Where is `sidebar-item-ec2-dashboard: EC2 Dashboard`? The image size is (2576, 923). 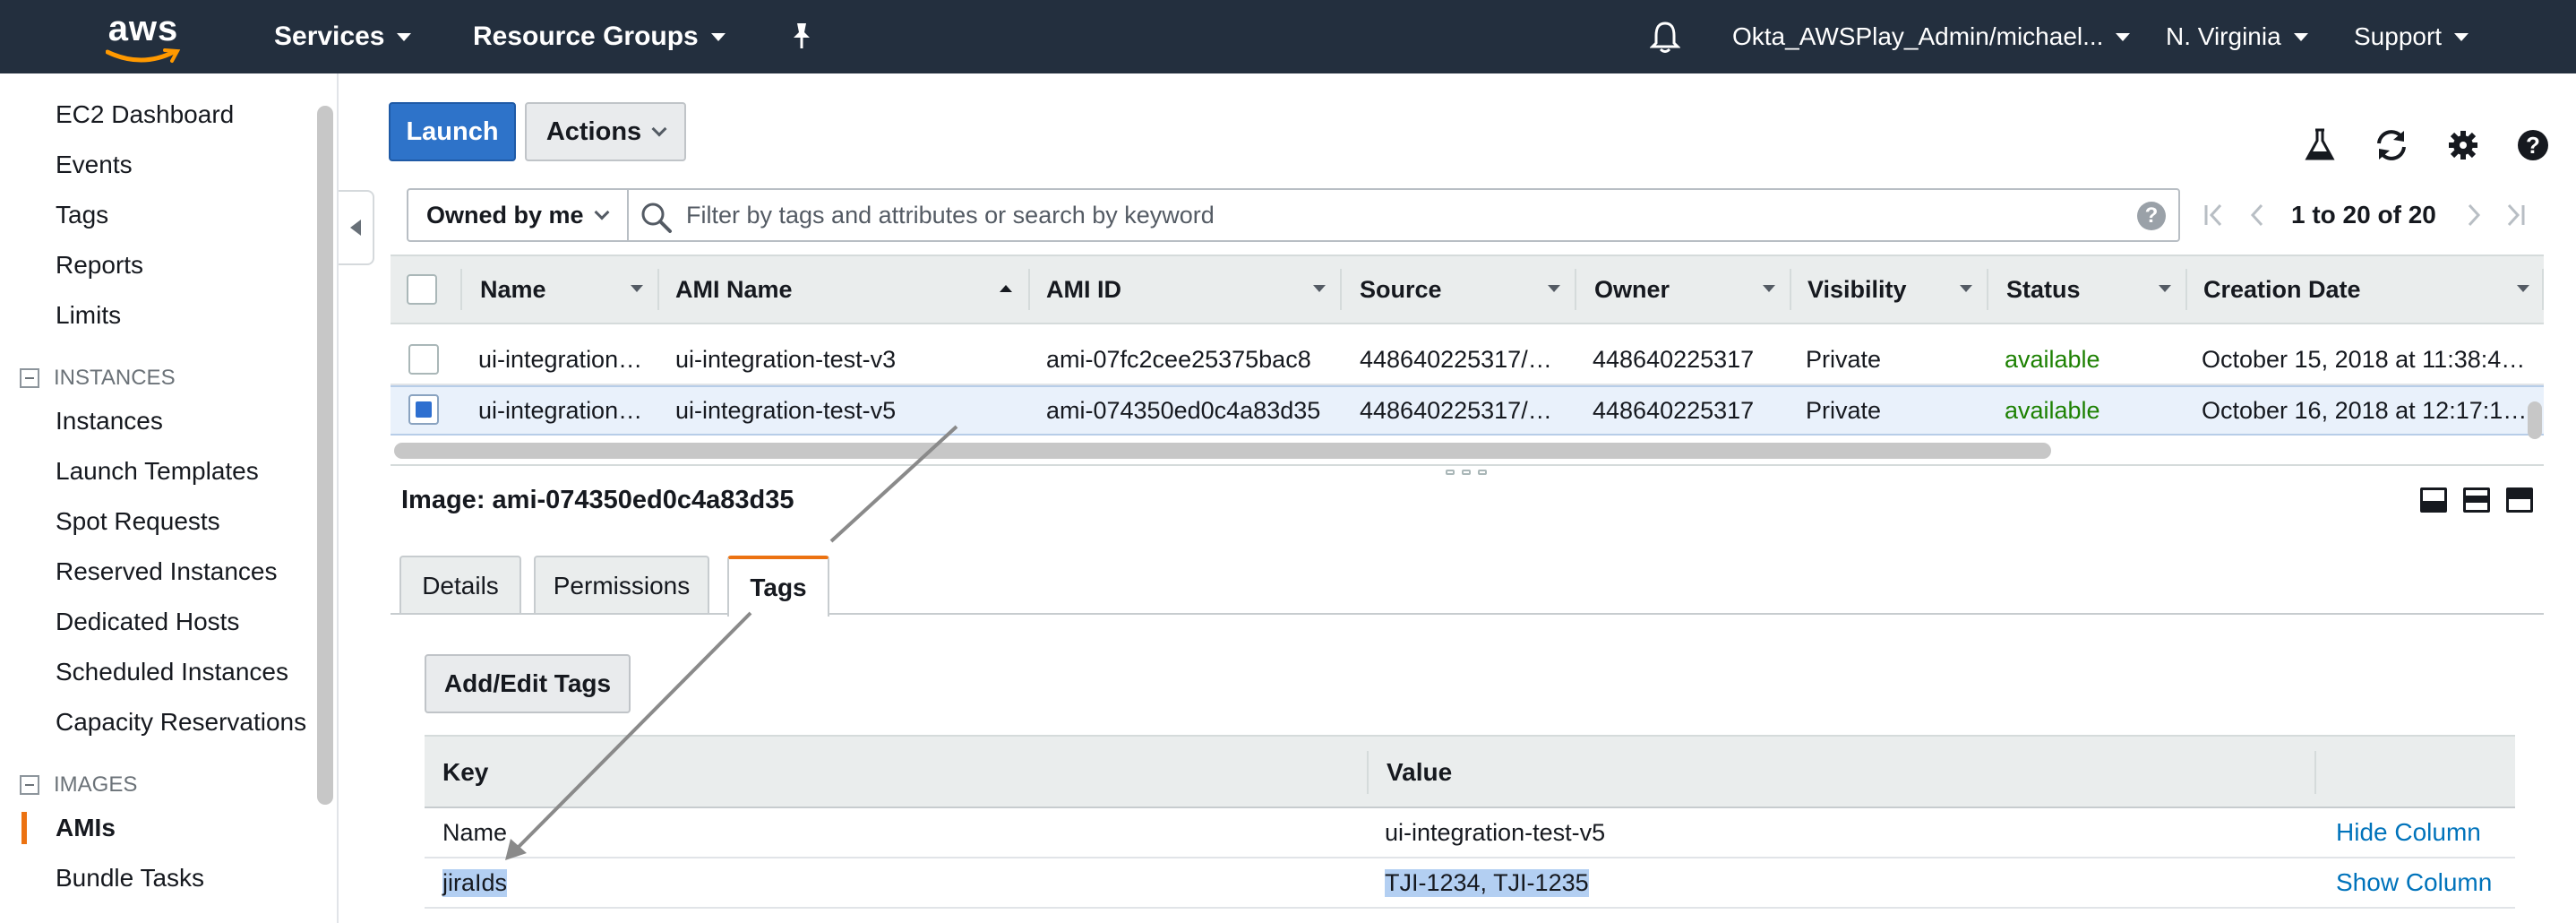
sidebar-item-ec2-dashboard: EC2 Dashboard is located at coordinates (145, 114).